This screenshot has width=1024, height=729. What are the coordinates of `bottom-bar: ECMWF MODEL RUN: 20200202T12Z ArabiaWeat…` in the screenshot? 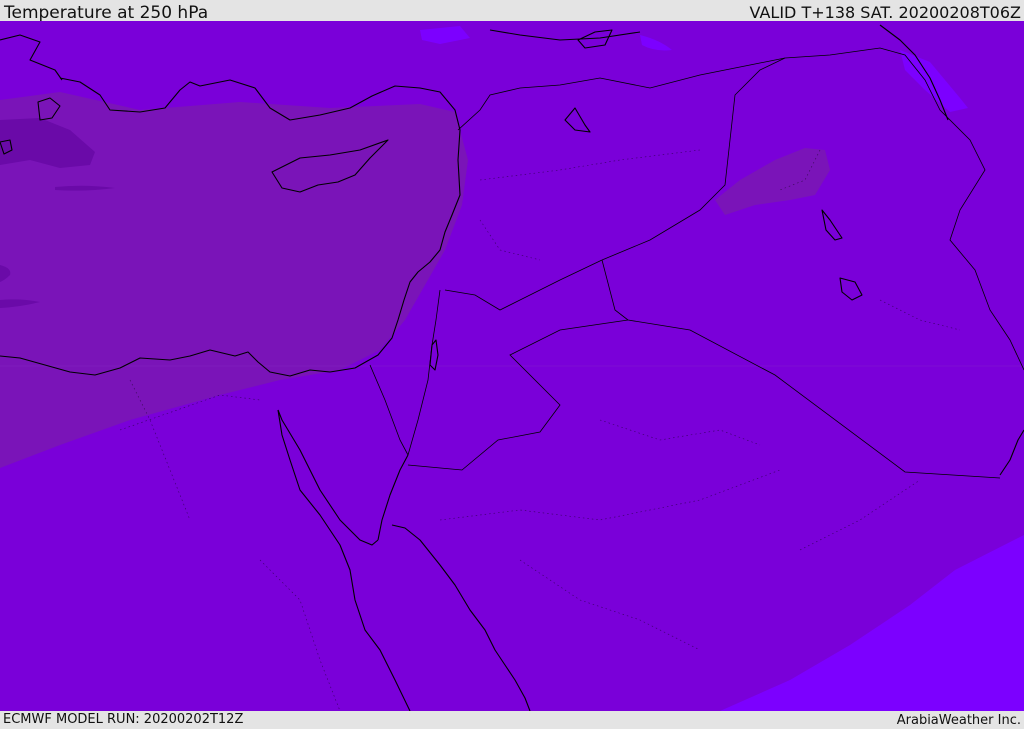 It's located at (512, 720).